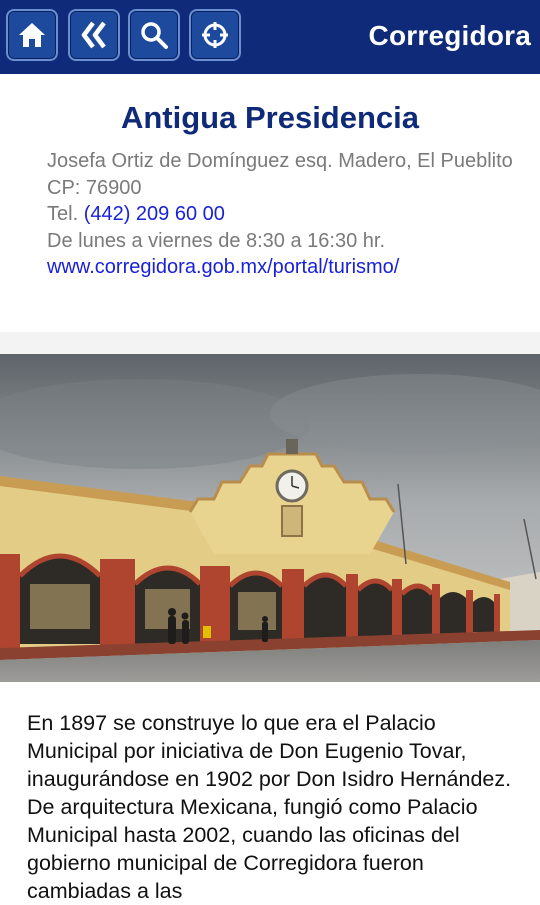 This screenshot has width=540, height=905. Describe the element at coordinates (216, 240) in the screenshot. I see `hours-text: De lunes a viernes de 8:30 a 16:30 hr.` at that location.